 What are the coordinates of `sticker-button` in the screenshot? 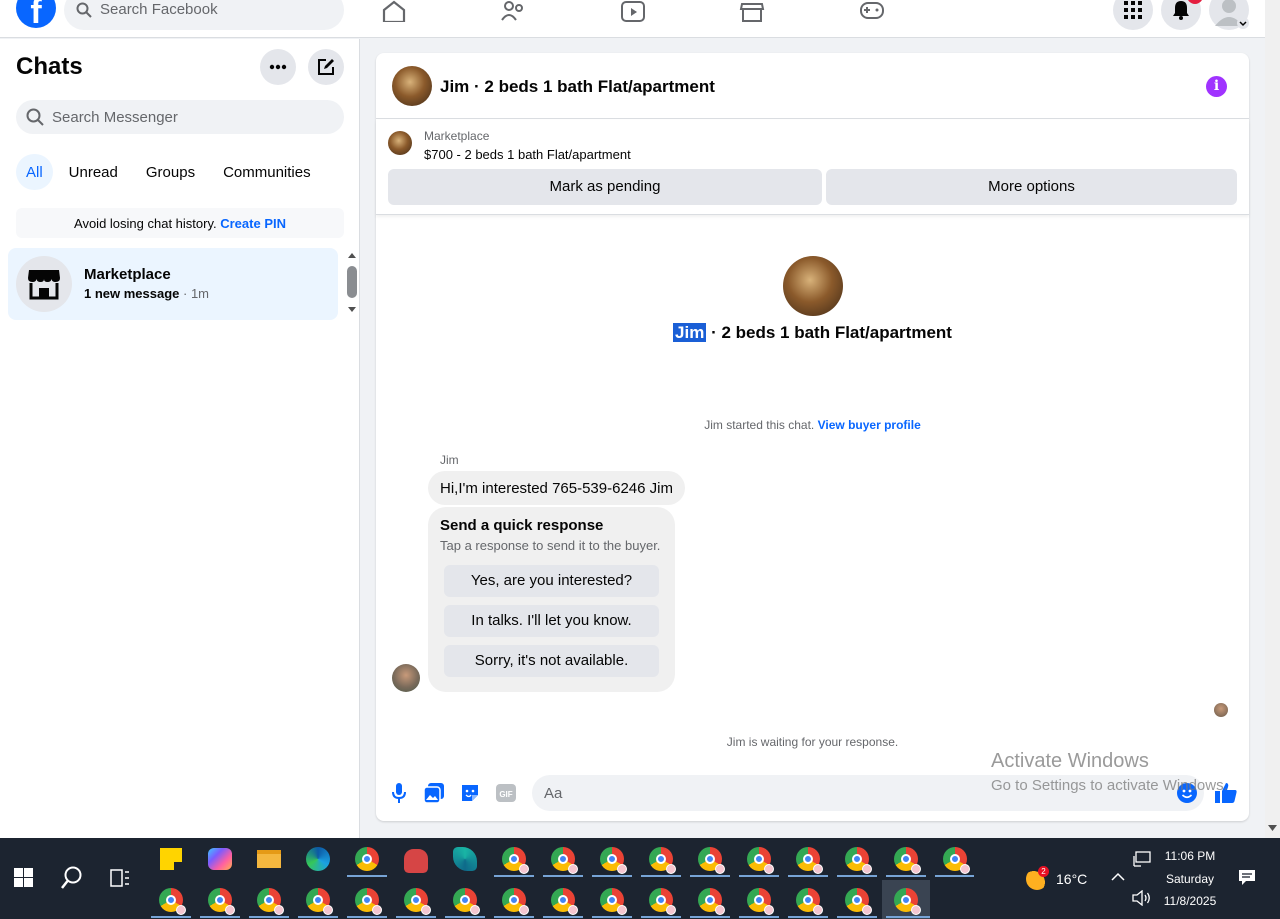 It's located at (470, 793).